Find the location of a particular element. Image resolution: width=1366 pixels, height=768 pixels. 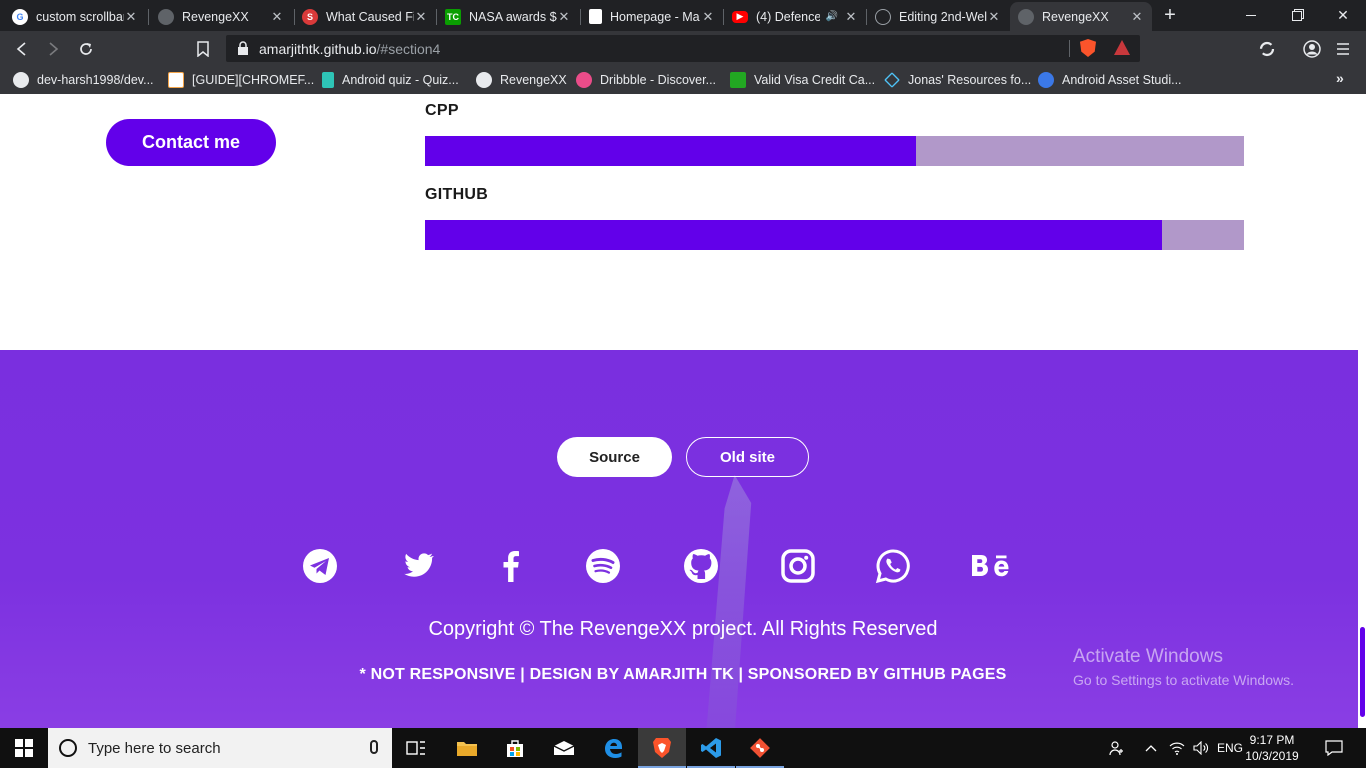

behance-icon is located at coordinates (992, 566).